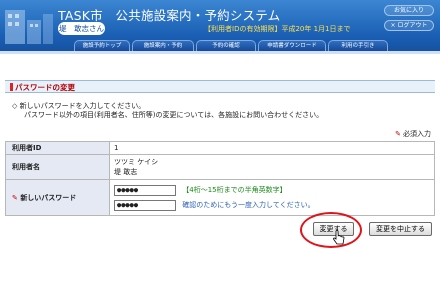 The image size is (440, 302). Describe the element at coordinates (417, 134) in the screenshot. I see `required-label: 必須入力` at that location.